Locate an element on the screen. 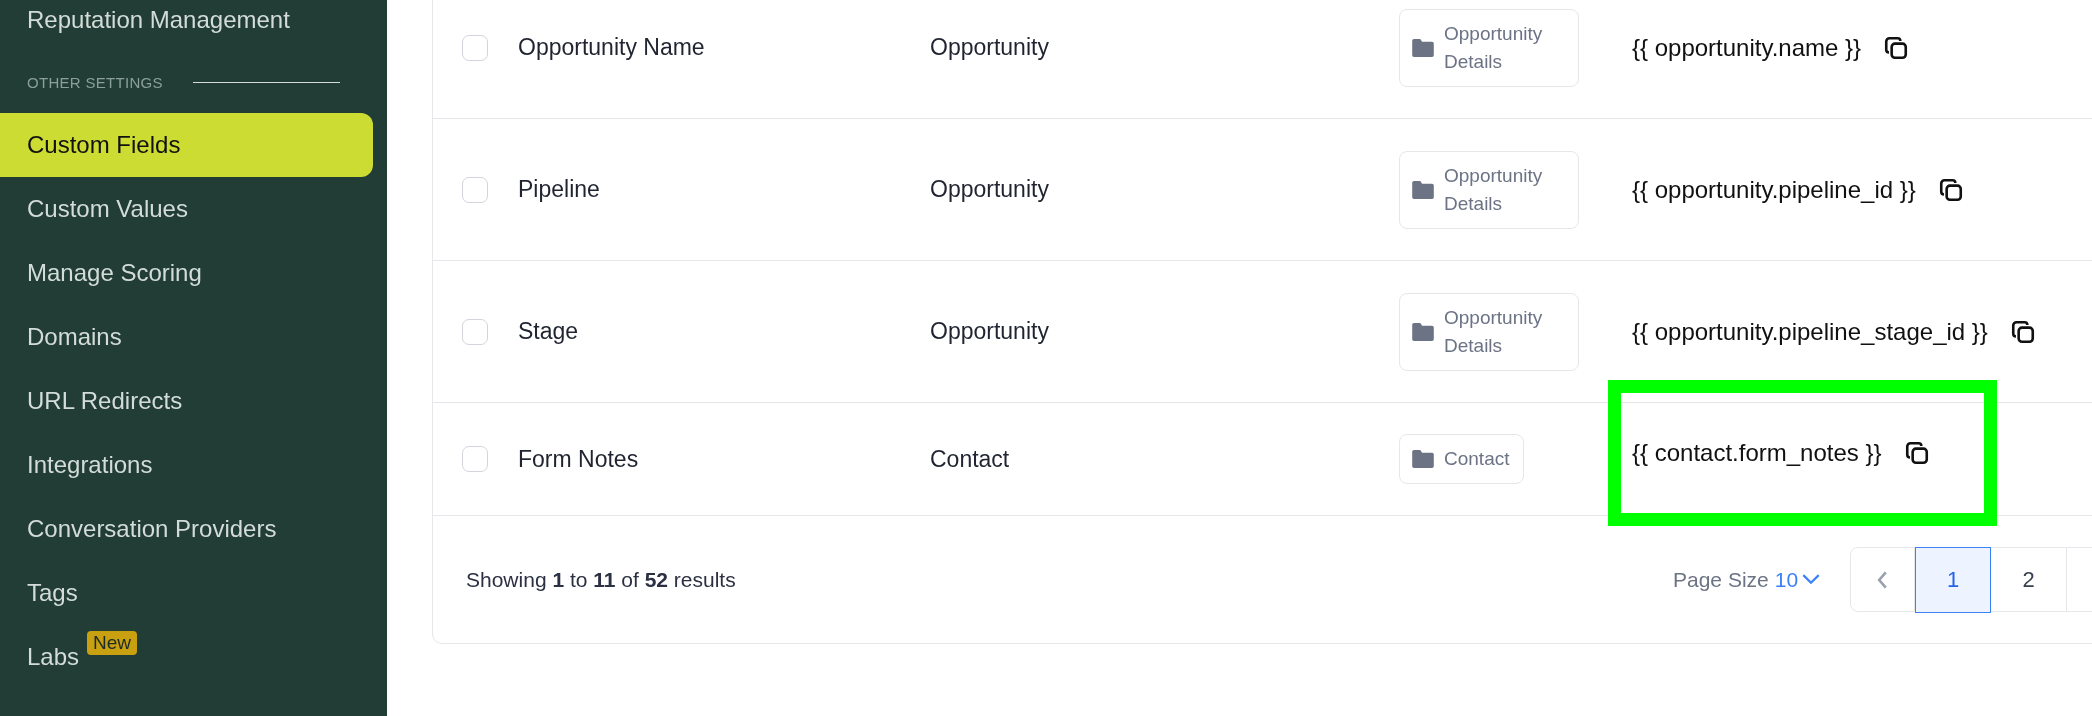  section-heading: OTHER SETTINGS is located at coordinates (95, 82).